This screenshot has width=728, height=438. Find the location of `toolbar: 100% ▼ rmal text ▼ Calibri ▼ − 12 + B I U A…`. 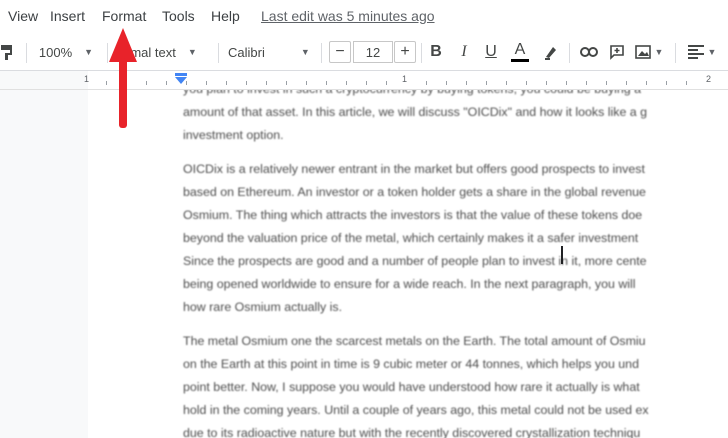

toolbar: 100% ▼ rmal text ▼ Calibri ▼ − 12 + B I U A… is located at coordinates (364, 52).